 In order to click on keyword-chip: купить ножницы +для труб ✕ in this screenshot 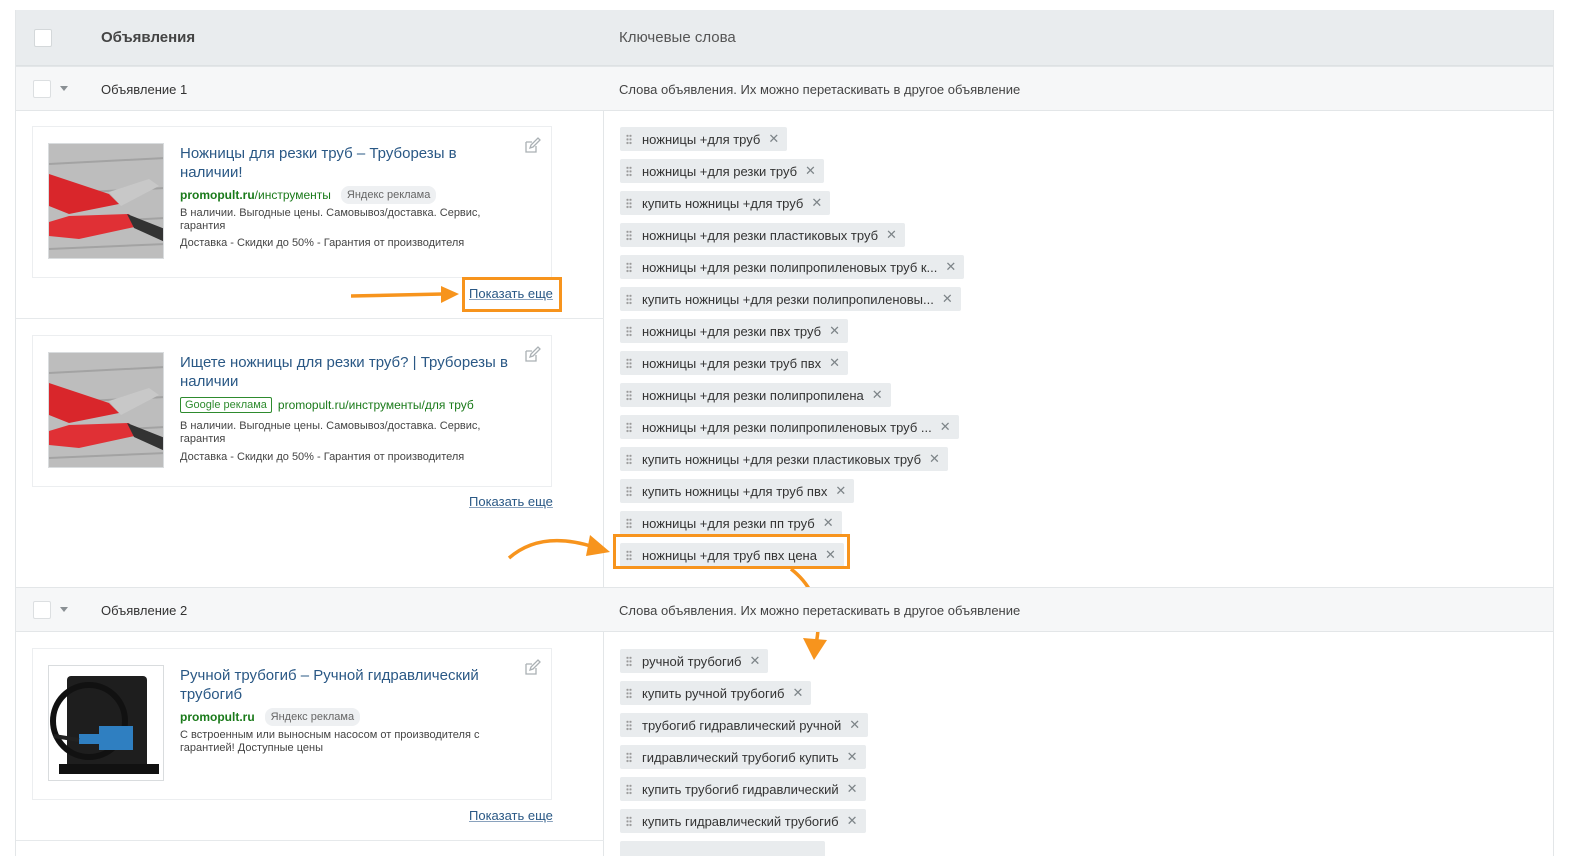, I will do `click(725, 203)`.